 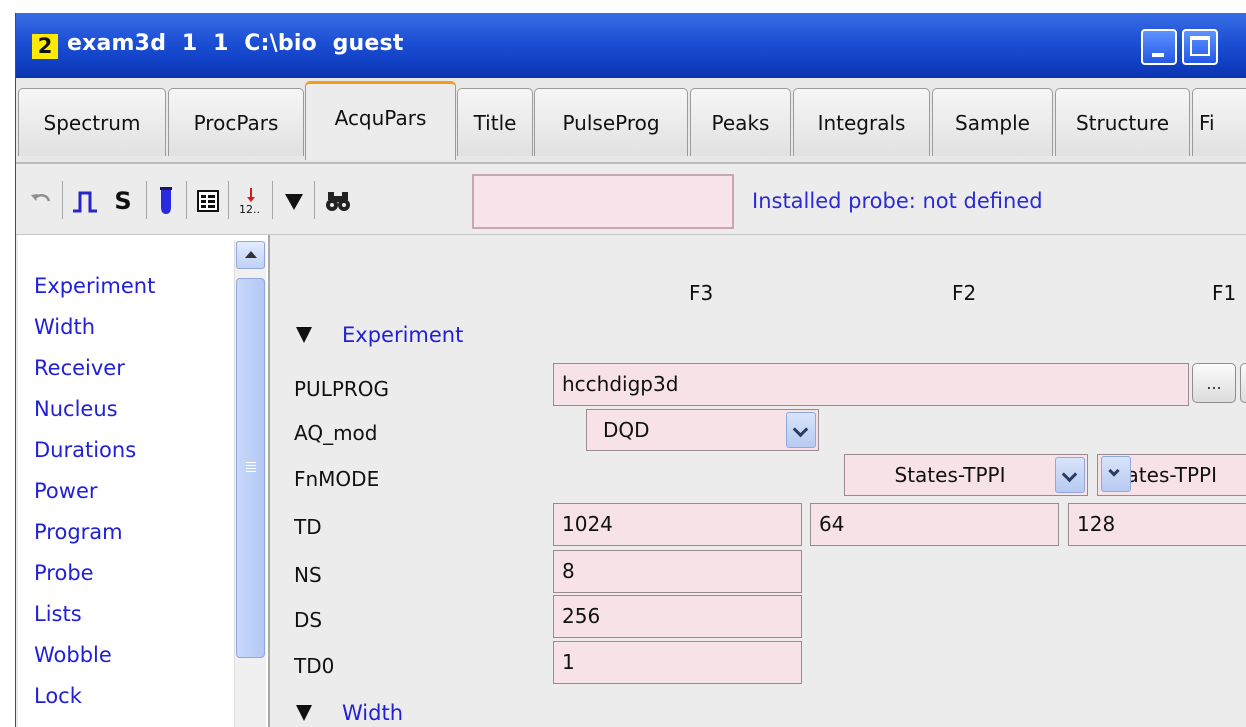 What do you see at coordinates (677, 571) in the screenshot?
I see `ns-field: 8` at bounding box center [677, 571].